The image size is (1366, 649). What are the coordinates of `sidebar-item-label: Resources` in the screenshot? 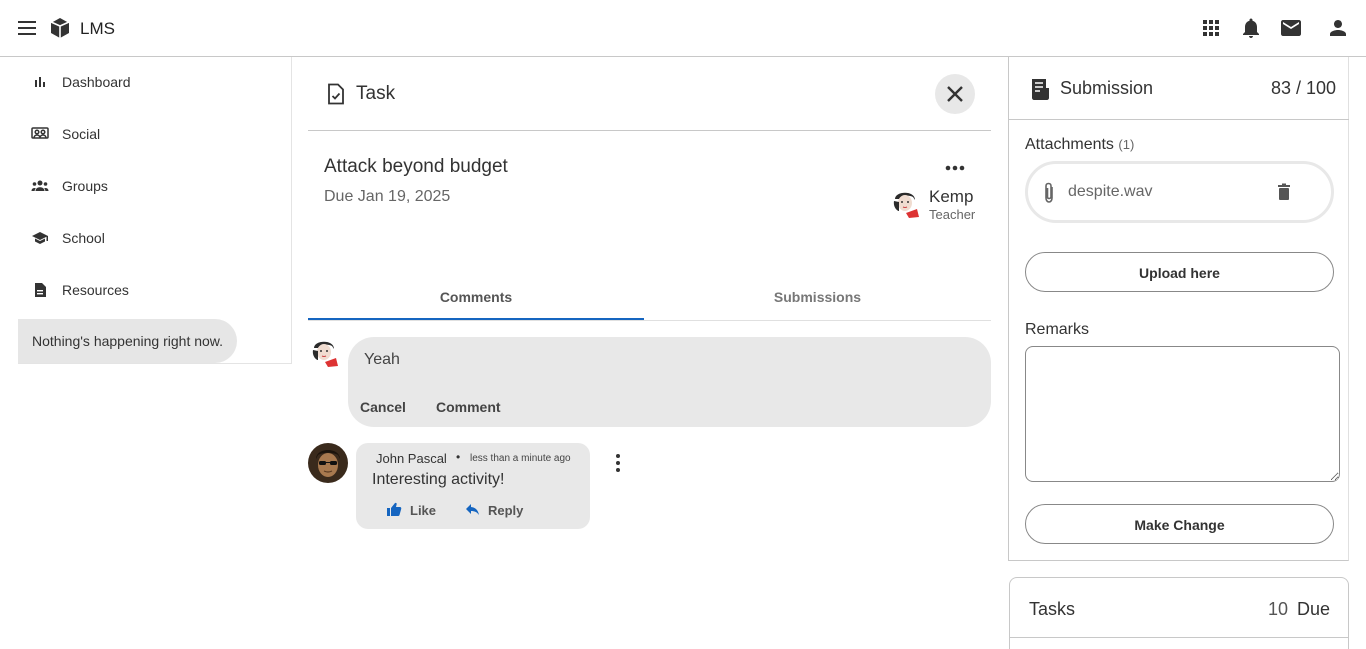 It's located at (95, 290).